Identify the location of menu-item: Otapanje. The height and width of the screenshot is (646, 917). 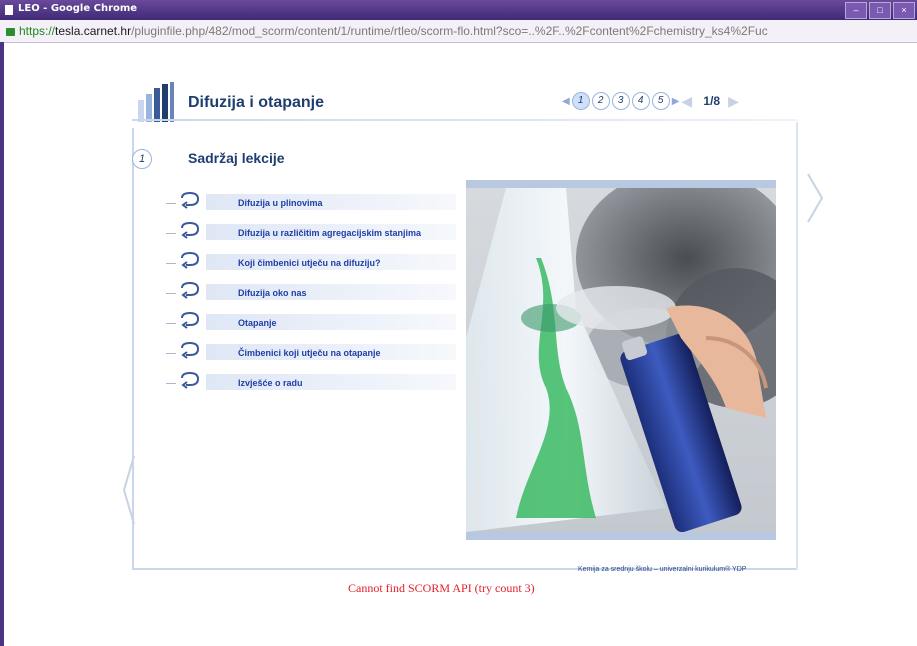
(315, 325).